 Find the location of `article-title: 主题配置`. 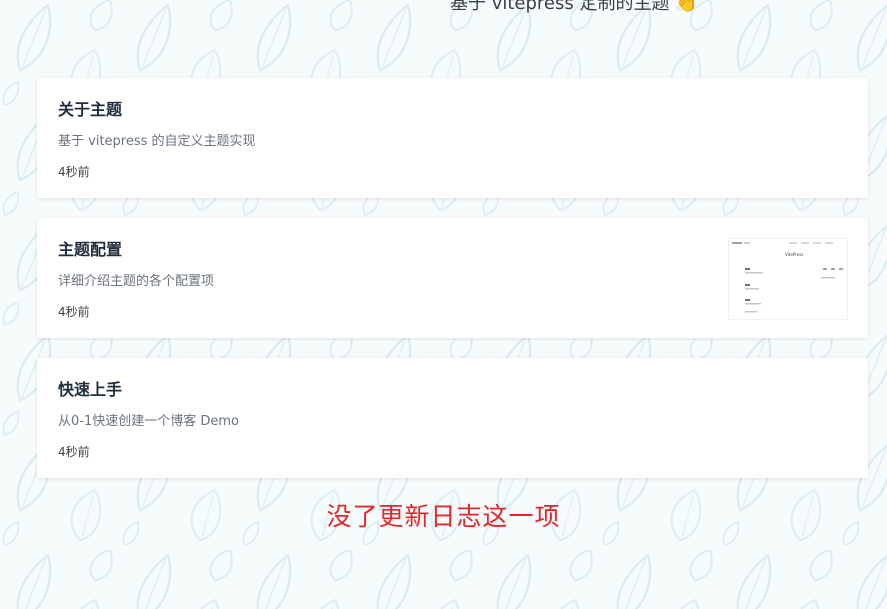

article-title: 主题配置 is located at coordinates (90, 248).